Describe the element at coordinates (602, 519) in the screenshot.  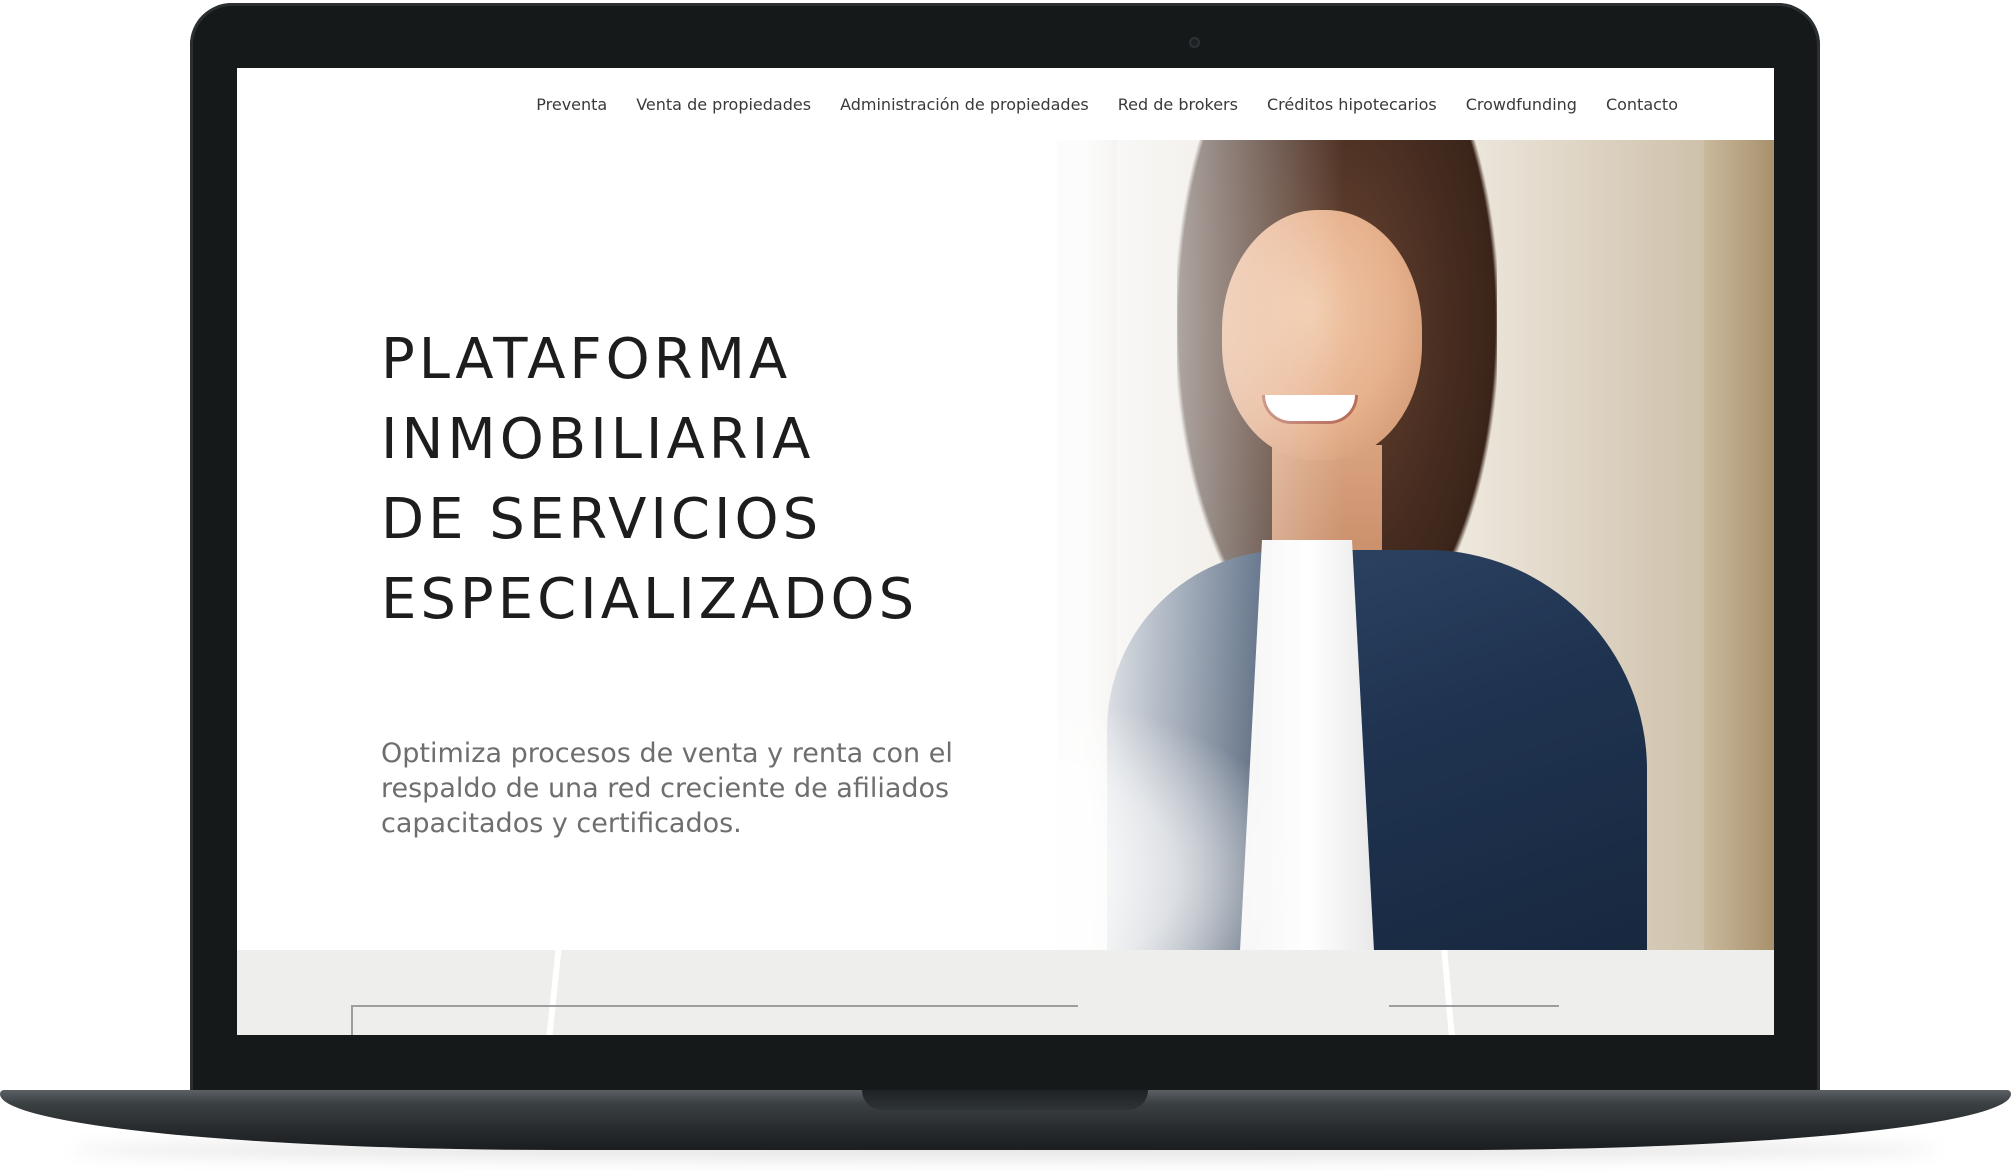
I see `headline-line-3: DE SERVICIOS` at that location.